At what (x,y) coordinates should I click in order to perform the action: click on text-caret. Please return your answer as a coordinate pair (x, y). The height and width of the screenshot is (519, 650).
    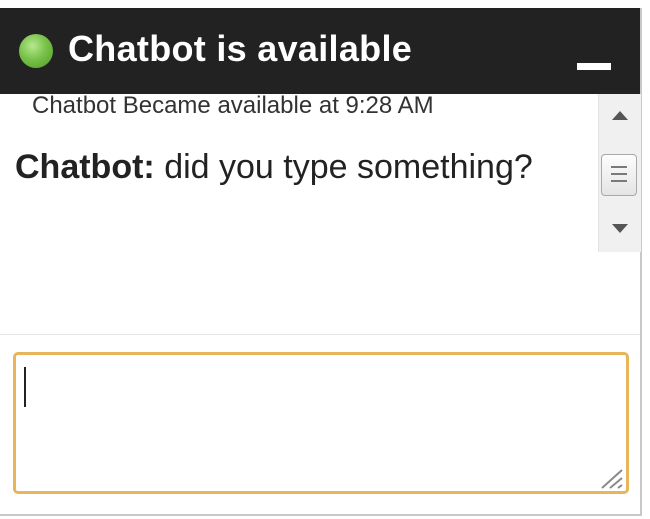
    Looking at the image, I should click on (25, 387).